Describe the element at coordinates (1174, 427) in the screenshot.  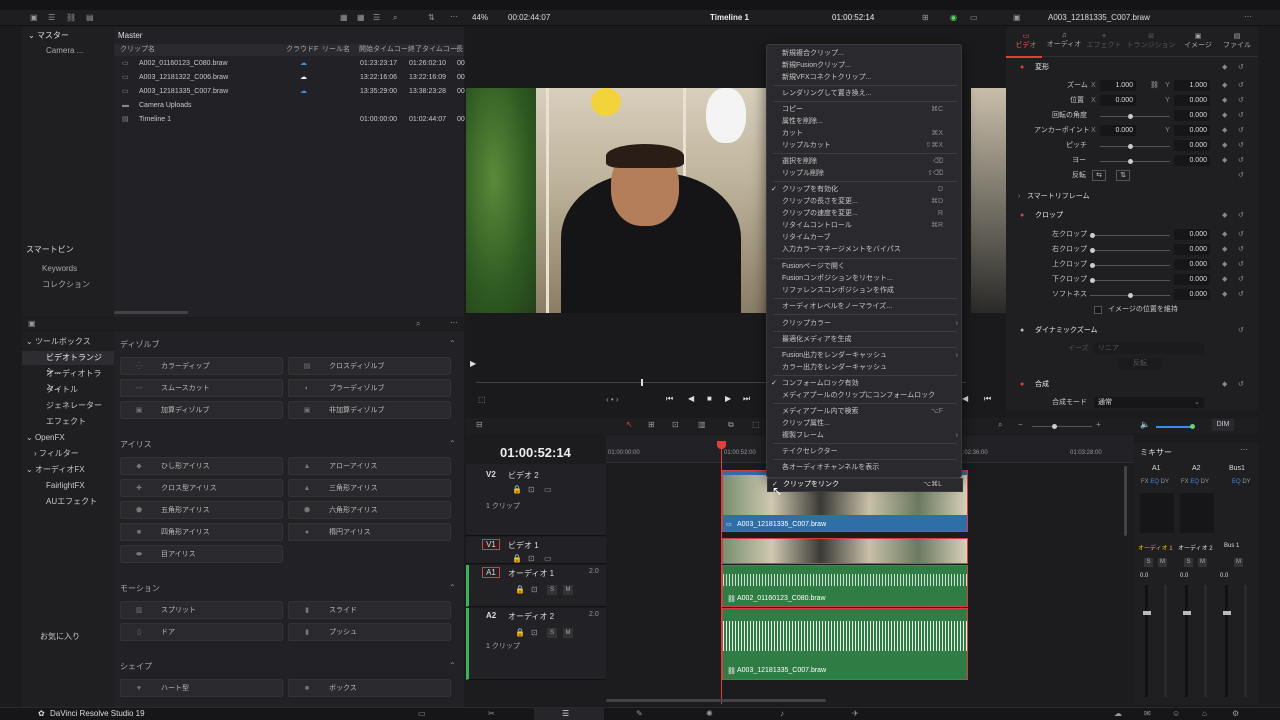
I see `volume-slider` at that location.